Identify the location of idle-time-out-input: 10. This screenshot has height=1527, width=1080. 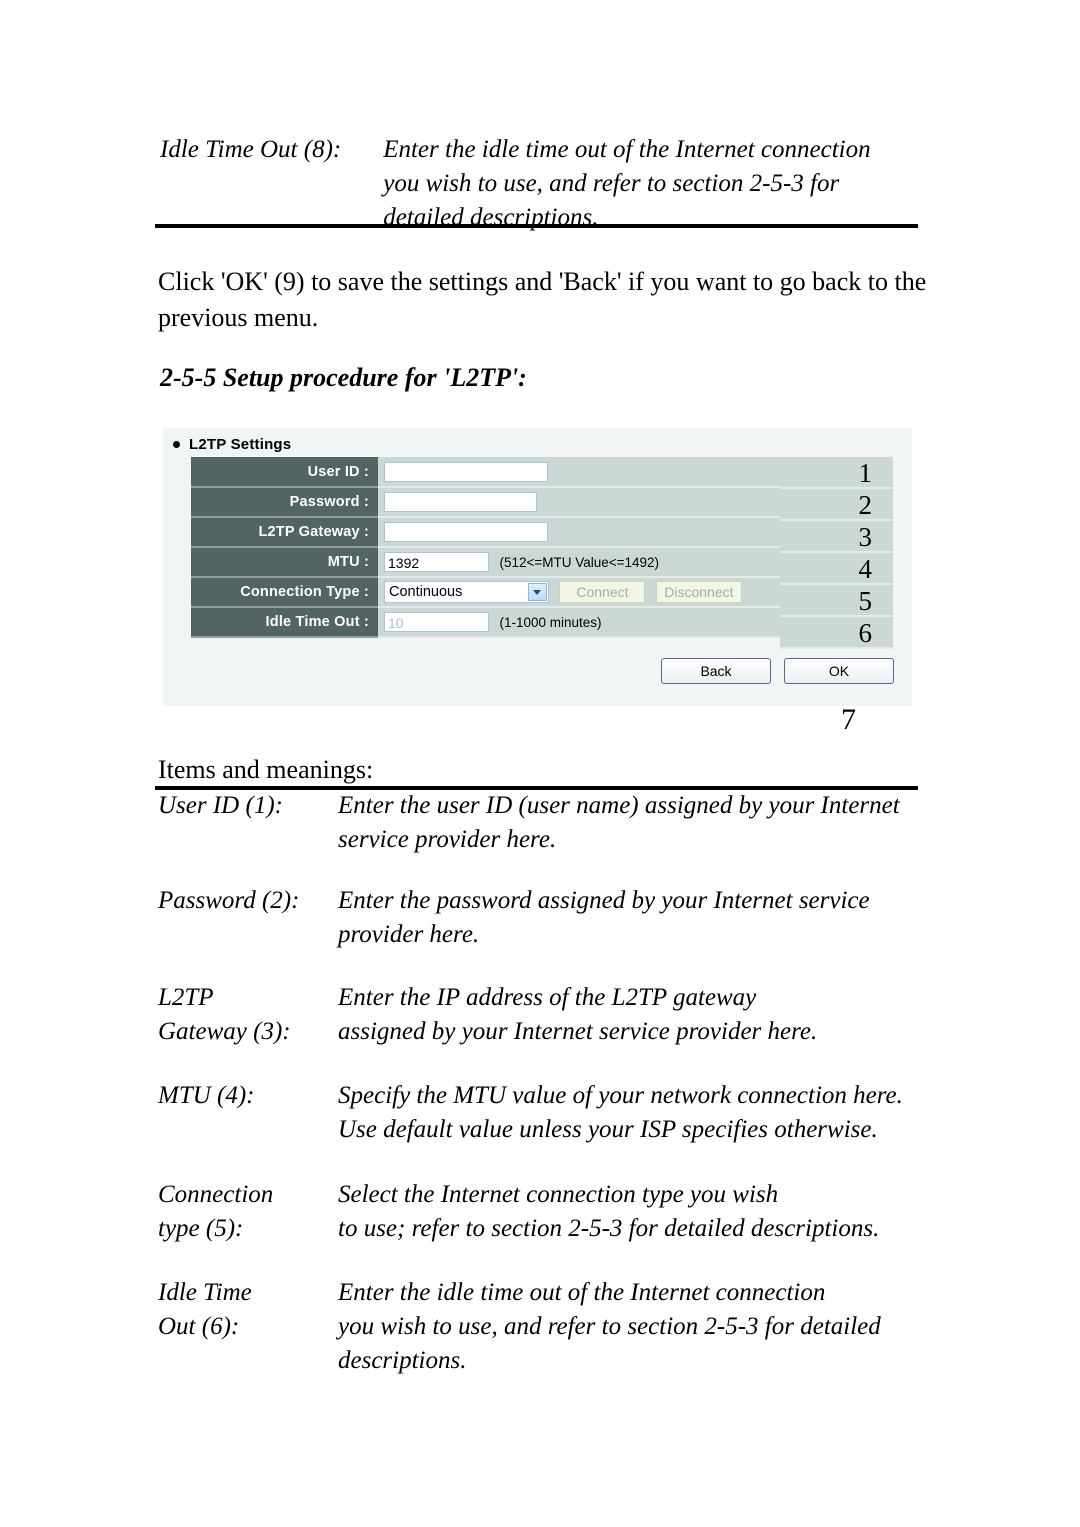
(436, 622).